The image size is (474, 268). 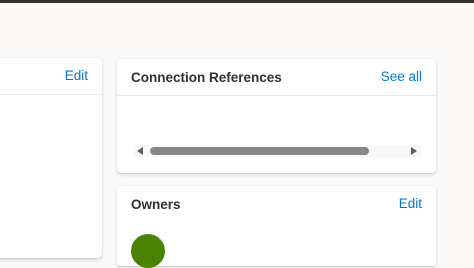 I want to click on see-all-link: See all, so click(x=401, y=76).